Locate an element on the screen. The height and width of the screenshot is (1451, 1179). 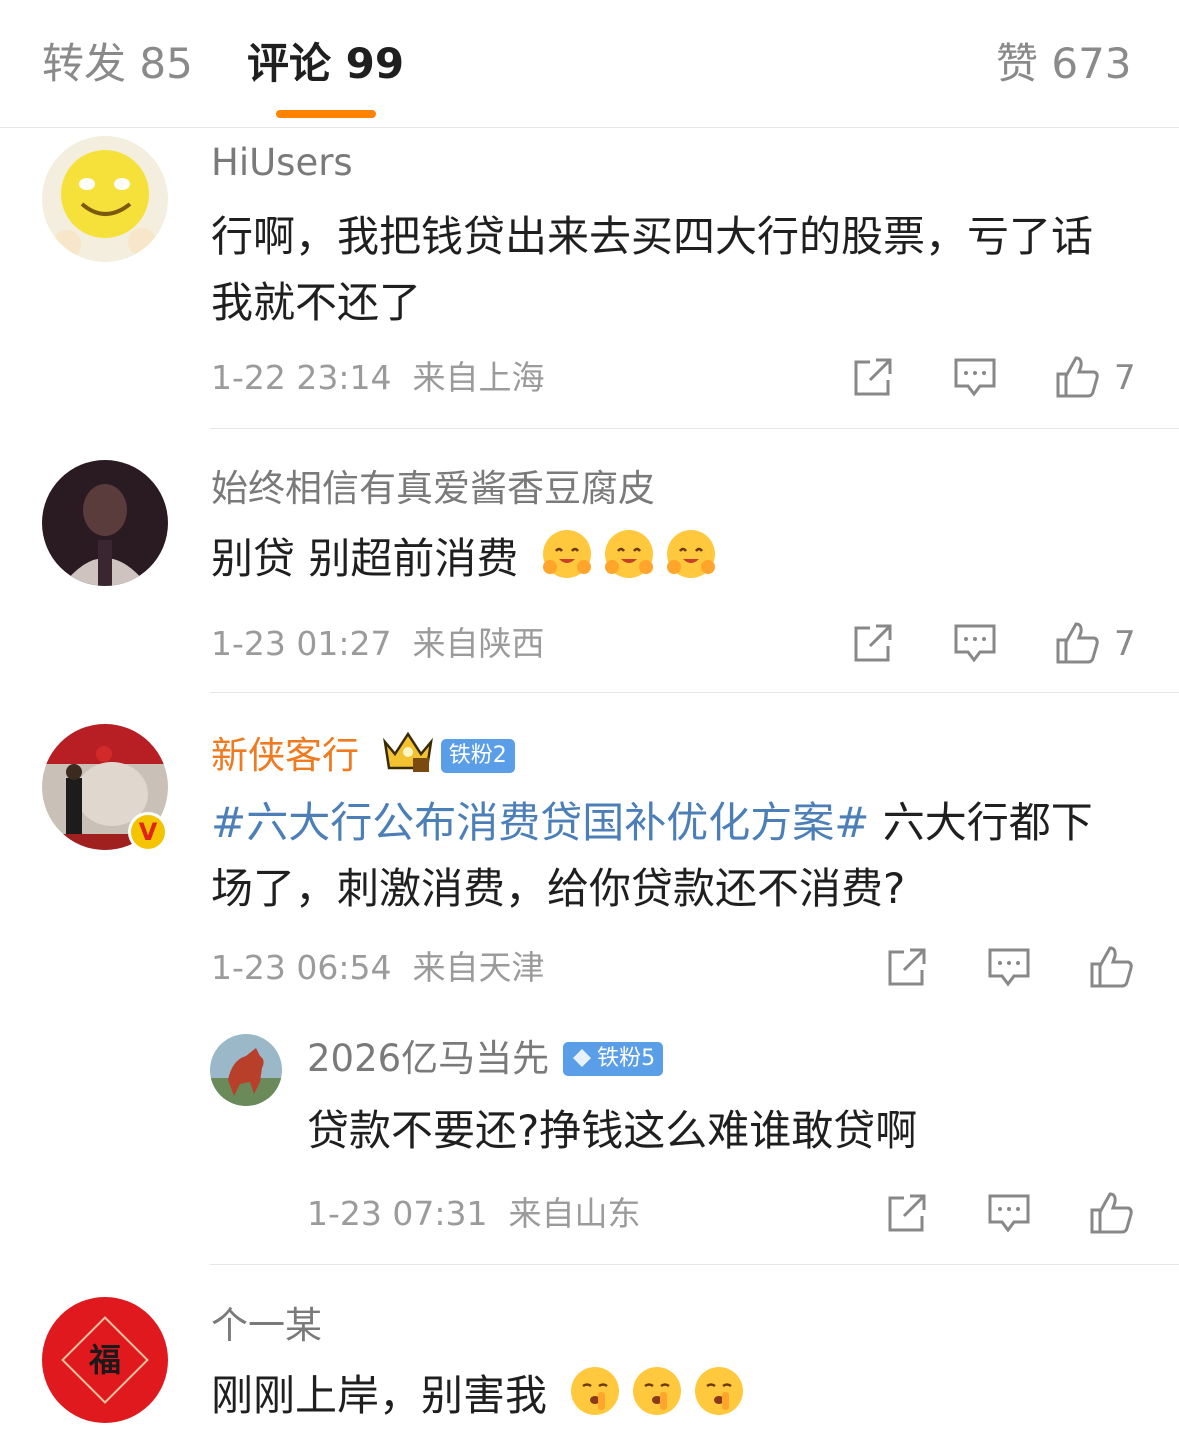
tab-comments: 评论 99 is located at coordinates (325, 64).